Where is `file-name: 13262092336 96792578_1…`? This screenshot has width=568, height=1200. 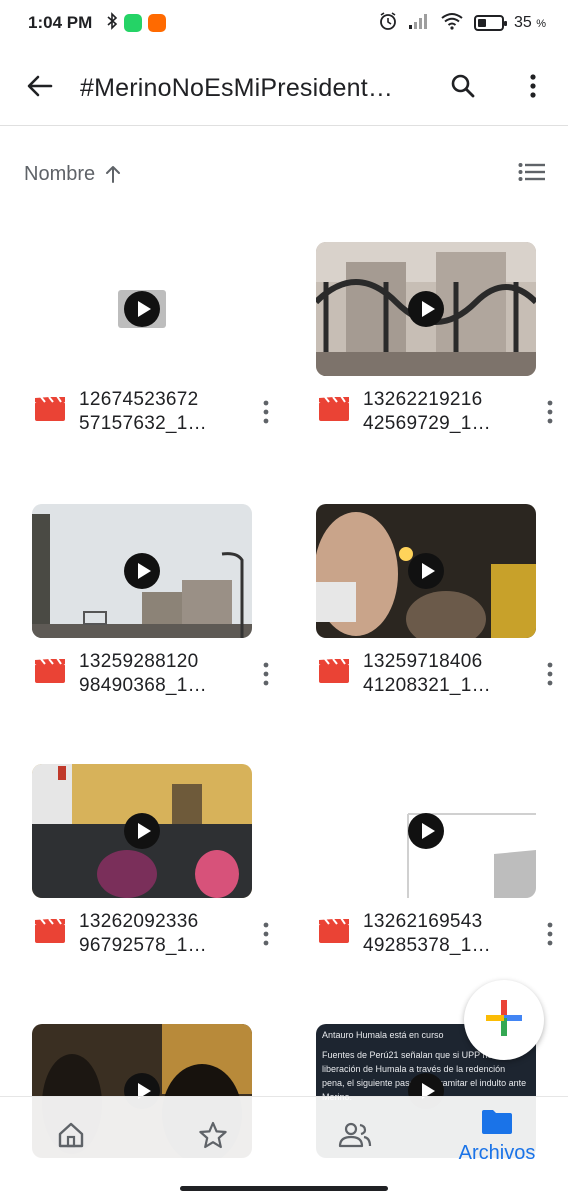 file-name: 13262092336 96792578_1… is located at coordinates (143, 933).